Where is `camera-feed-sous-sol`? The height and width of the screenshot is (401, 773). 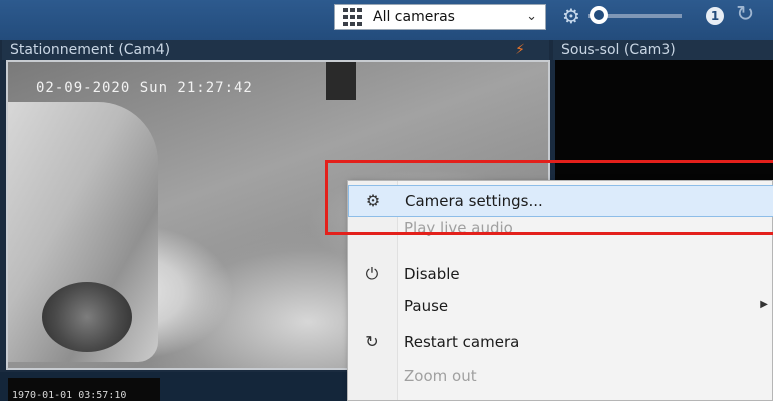
camera-feed-sous-sol is located at coordinates (664, 120).